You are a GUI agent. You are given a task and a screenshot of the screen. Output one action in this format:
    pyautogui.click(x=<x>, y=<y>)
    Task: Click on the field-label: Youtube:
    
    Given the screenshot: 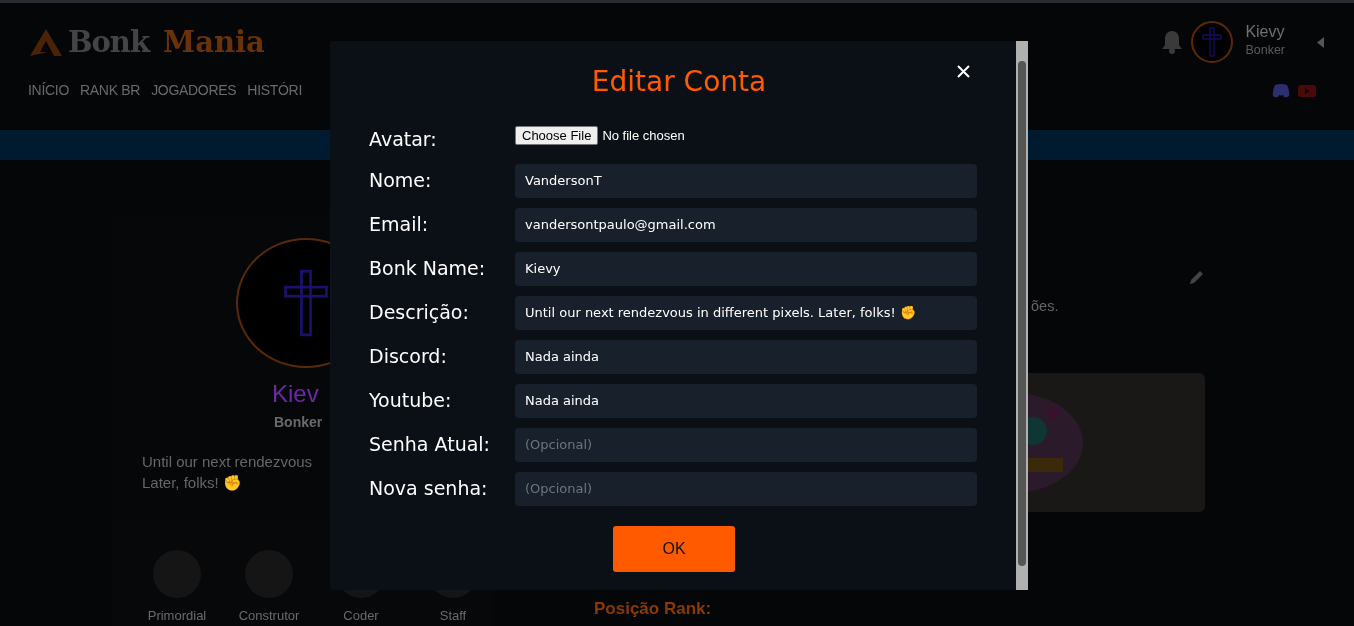 What is the action you would take?
    pyautogui.click(x=410, y=401)
    